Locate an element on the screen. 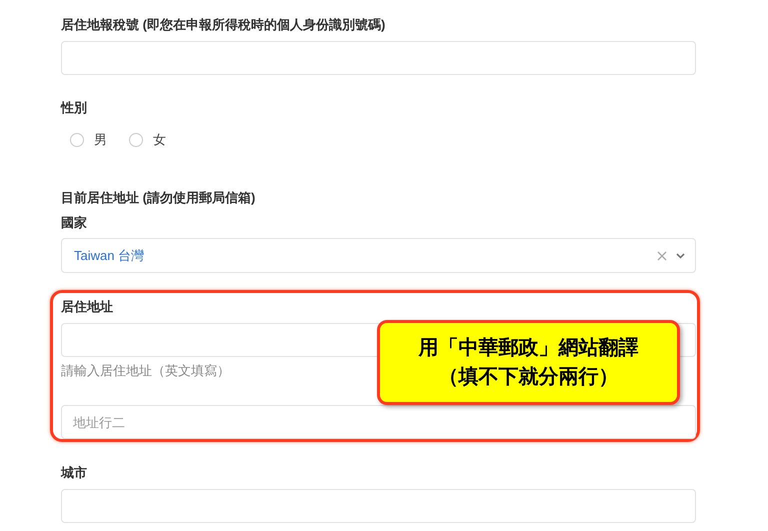  field-label: 居住地報稅號 (即您在申報所得稅時的個人身份識別號碼) is located at coordinates (223, 25).